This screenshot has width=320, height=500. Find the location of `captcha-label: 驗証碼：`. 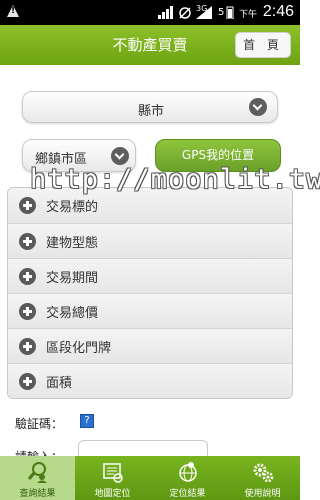

captcha-label: 驗証碼： is located at coordinates (39, 424).